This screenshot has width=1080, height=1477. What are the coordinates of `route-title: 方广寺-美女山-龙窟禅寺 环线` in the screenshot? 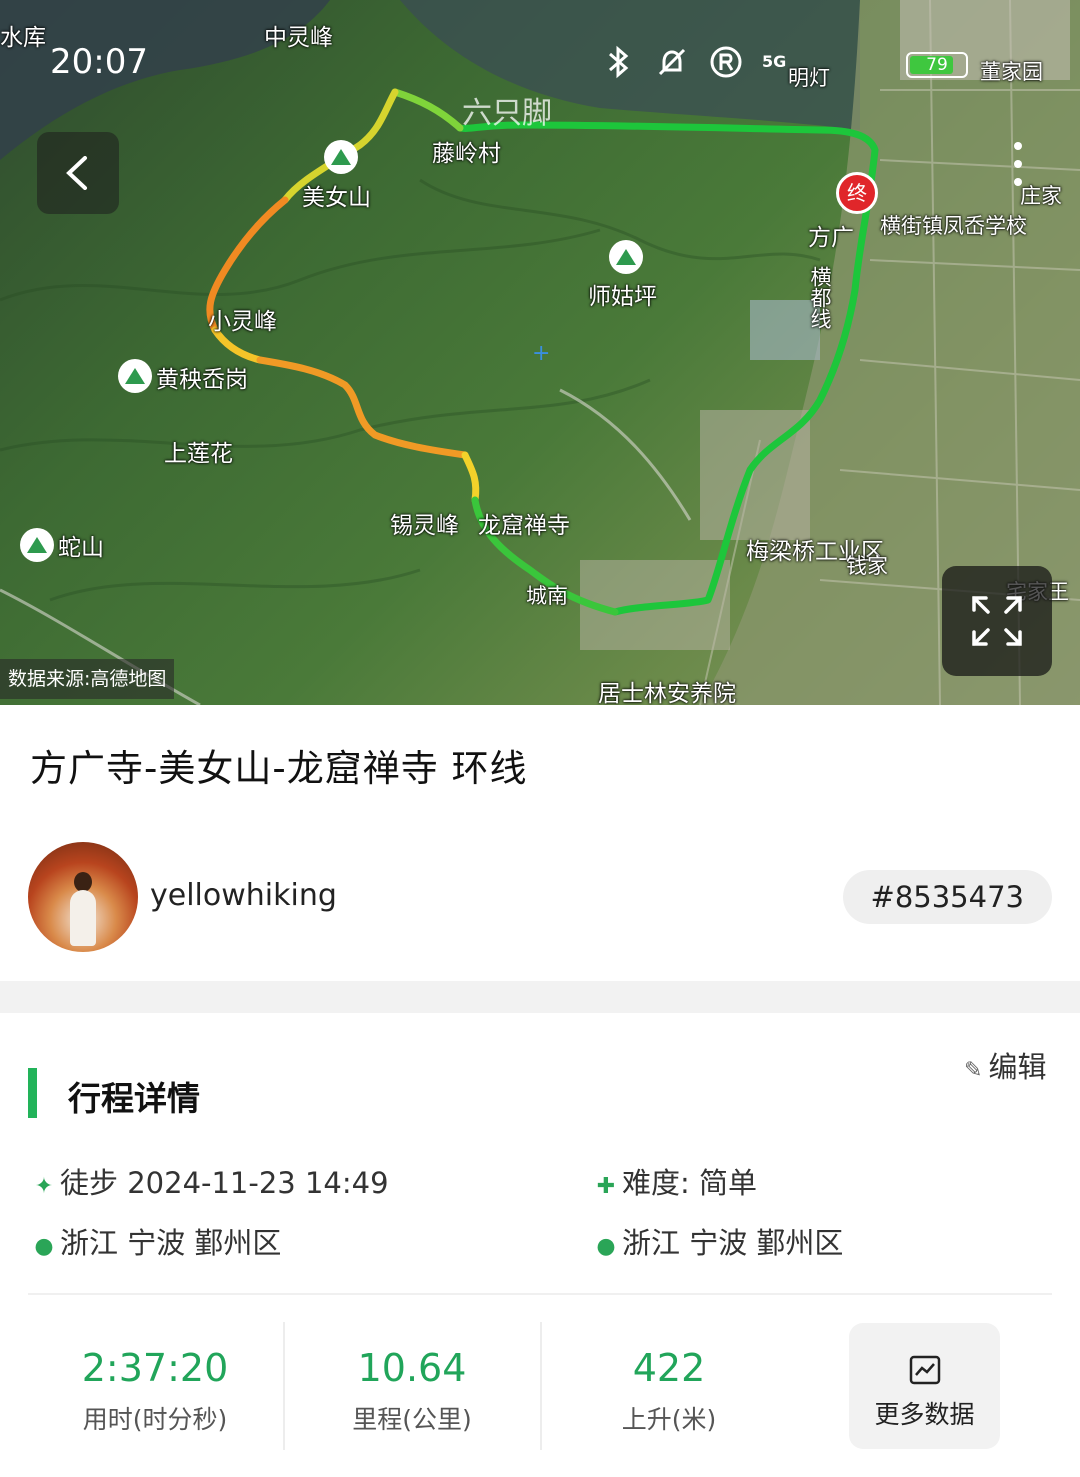 It's located at (279, 768).